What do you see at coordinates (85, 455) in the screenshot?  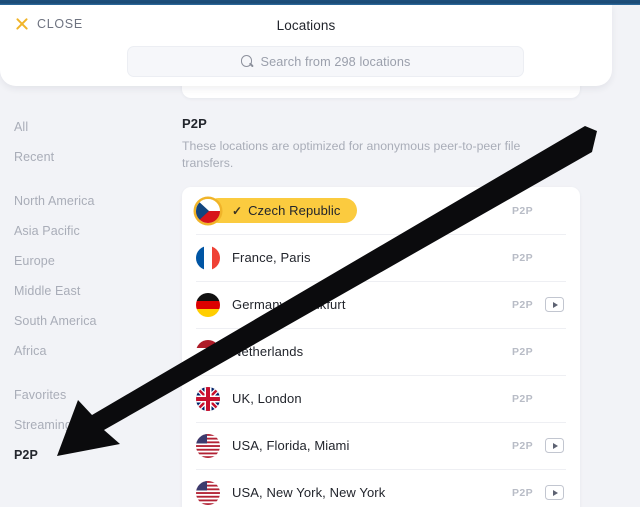 I see `sidebar-item-p2p: P2P` at bounding box center [85, 455].